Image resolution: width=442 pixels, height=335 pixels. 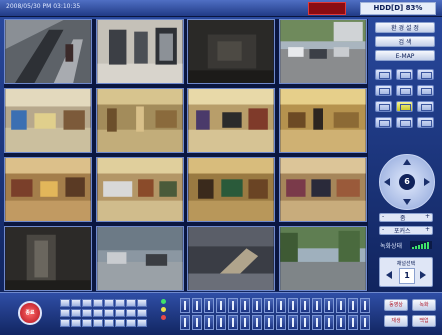 What do you see at coordinates (327, 8) in the screenshot?
I see `alarm-indicator` at bounding box center [327, 8].